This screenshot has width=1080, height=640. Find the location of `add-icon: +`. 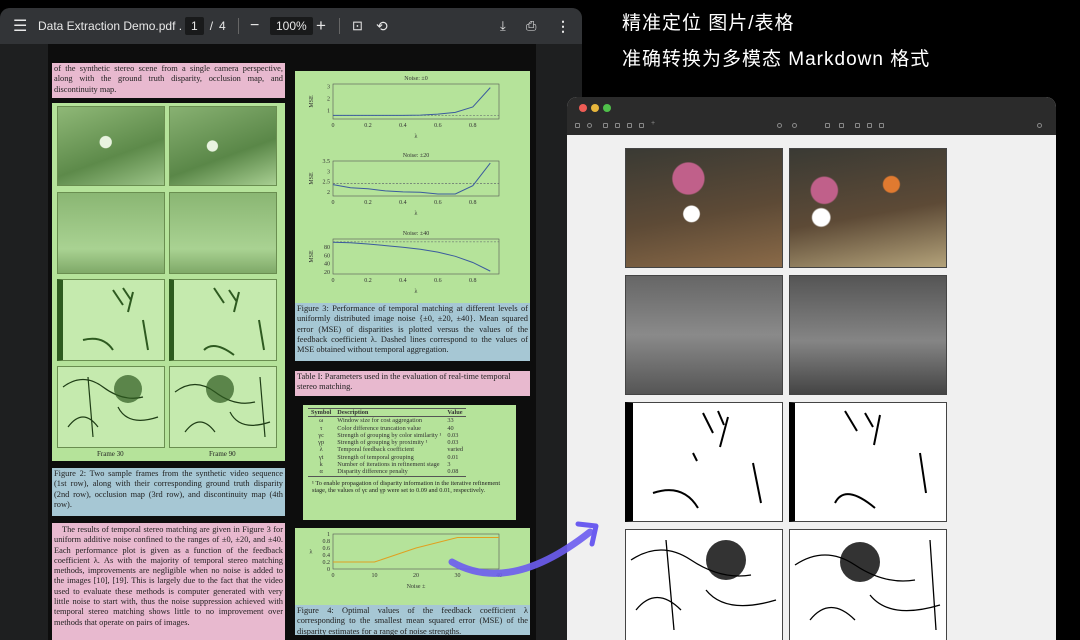

add-icon: + is located at coordinates (653, 123).